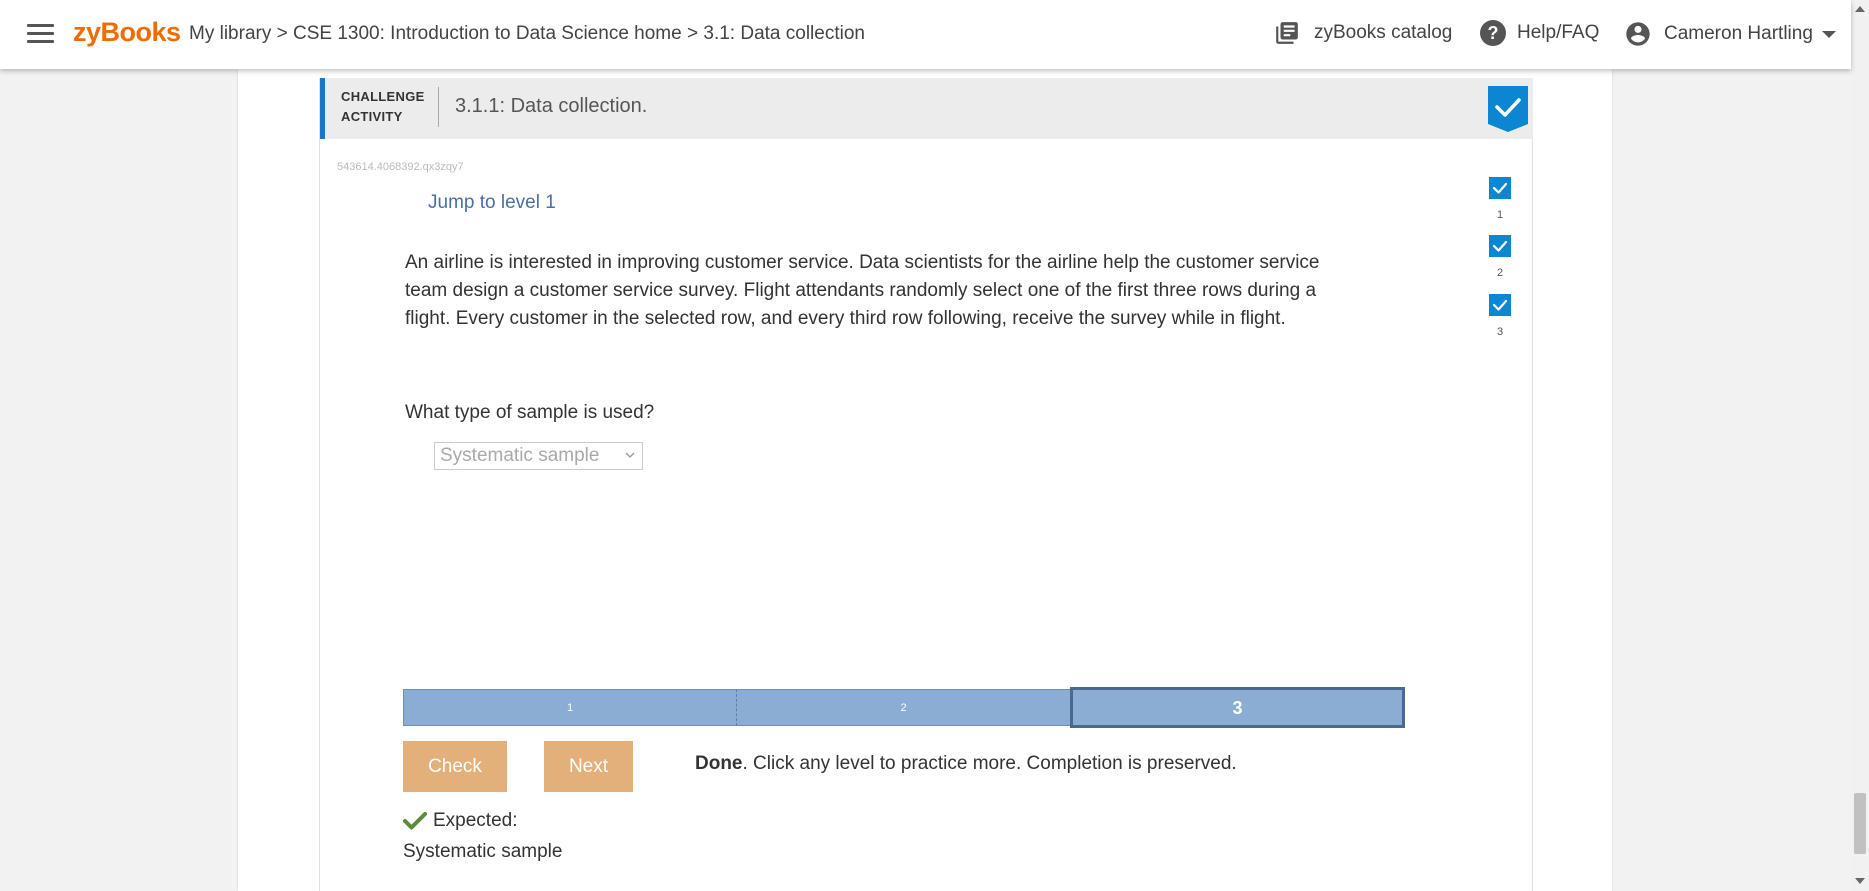 This screenshot has width=1869, height=891. What do you see at coordinates (1860, 445) in the screenshot?
I see `page-scrollbar` at bounding box center [1860, 445].